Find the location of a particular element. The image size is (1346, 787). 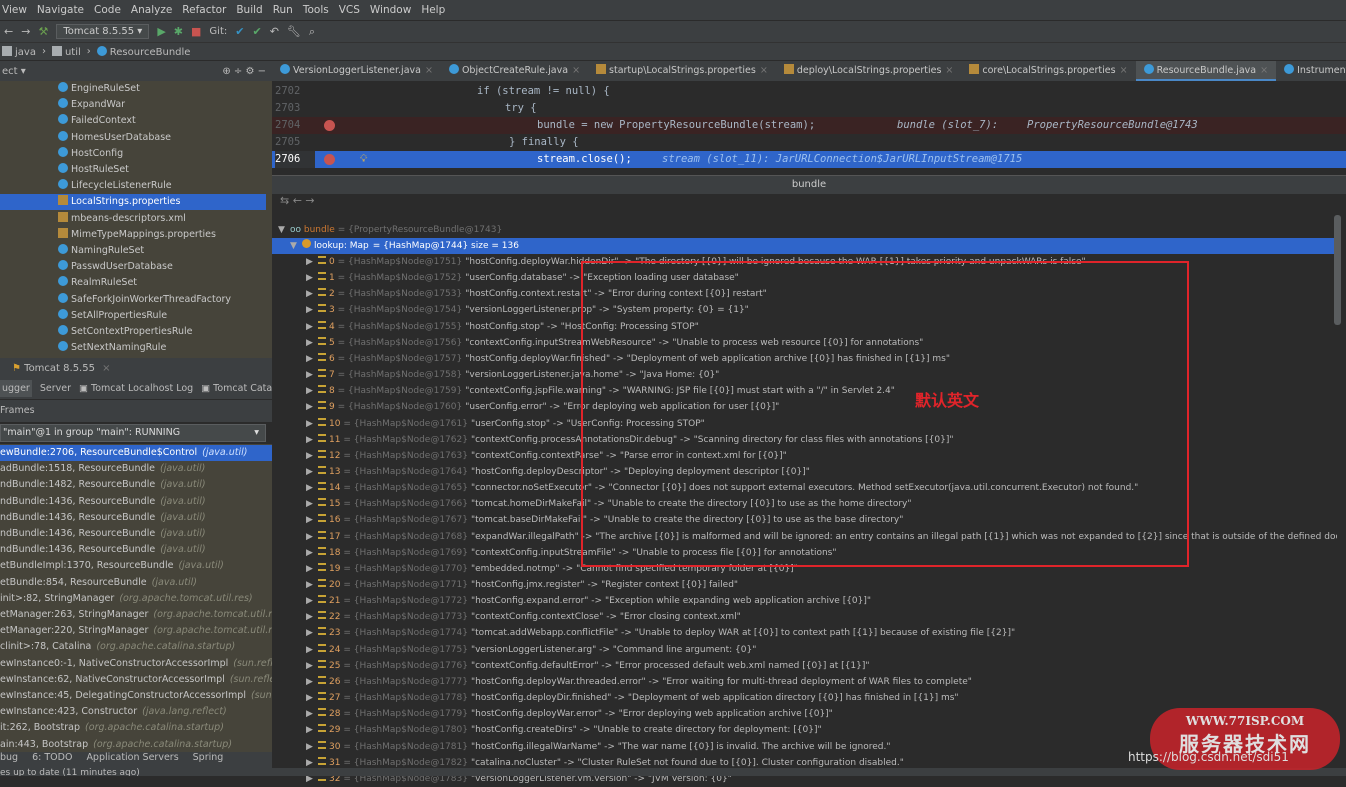

editor-tab: deploy\LocalStrings.properties × is located at coordinates (869, 71).